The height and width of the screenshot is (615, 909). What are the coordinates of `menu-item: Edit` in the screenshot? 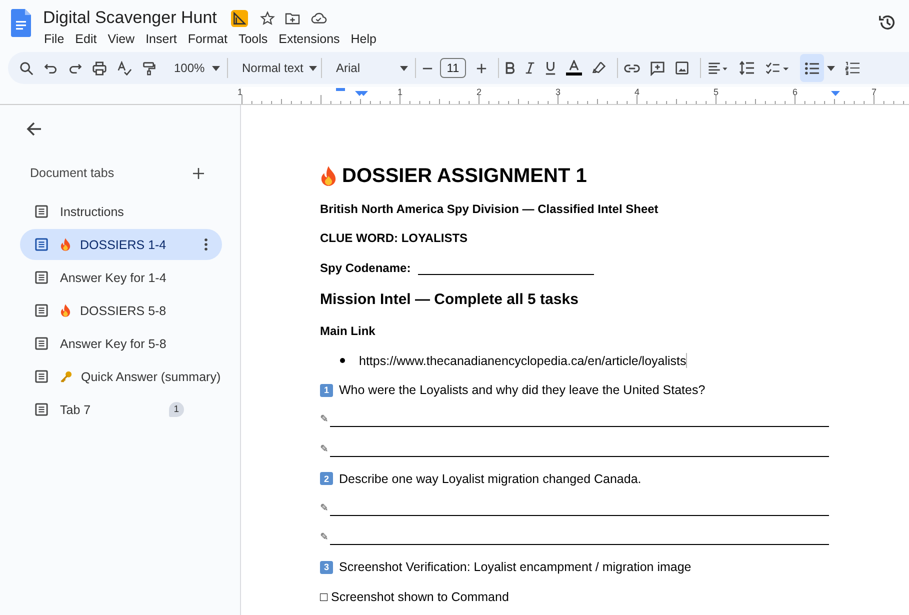 It's located at (89, 39).